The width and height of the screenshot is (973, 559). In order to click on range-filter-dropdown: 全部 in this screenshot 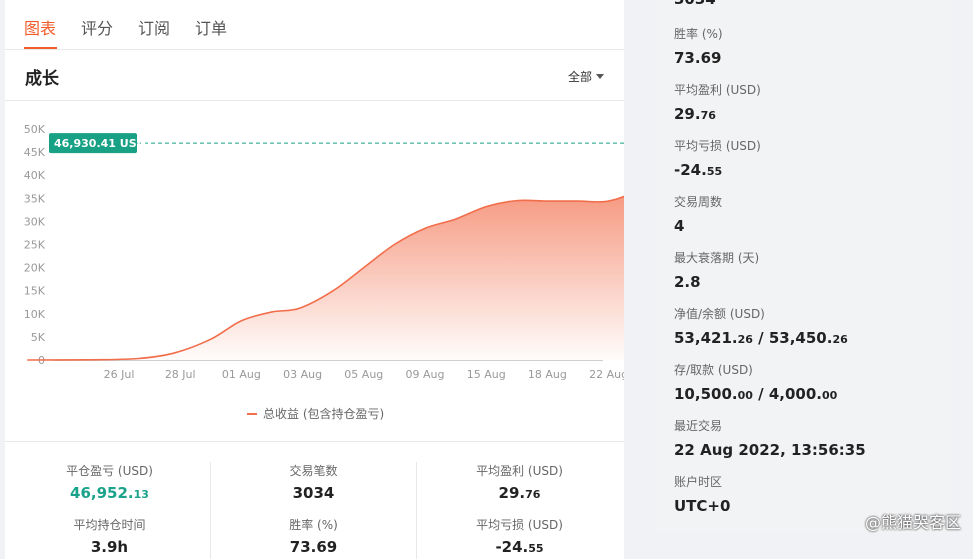, I will do `click(586, 76)`.